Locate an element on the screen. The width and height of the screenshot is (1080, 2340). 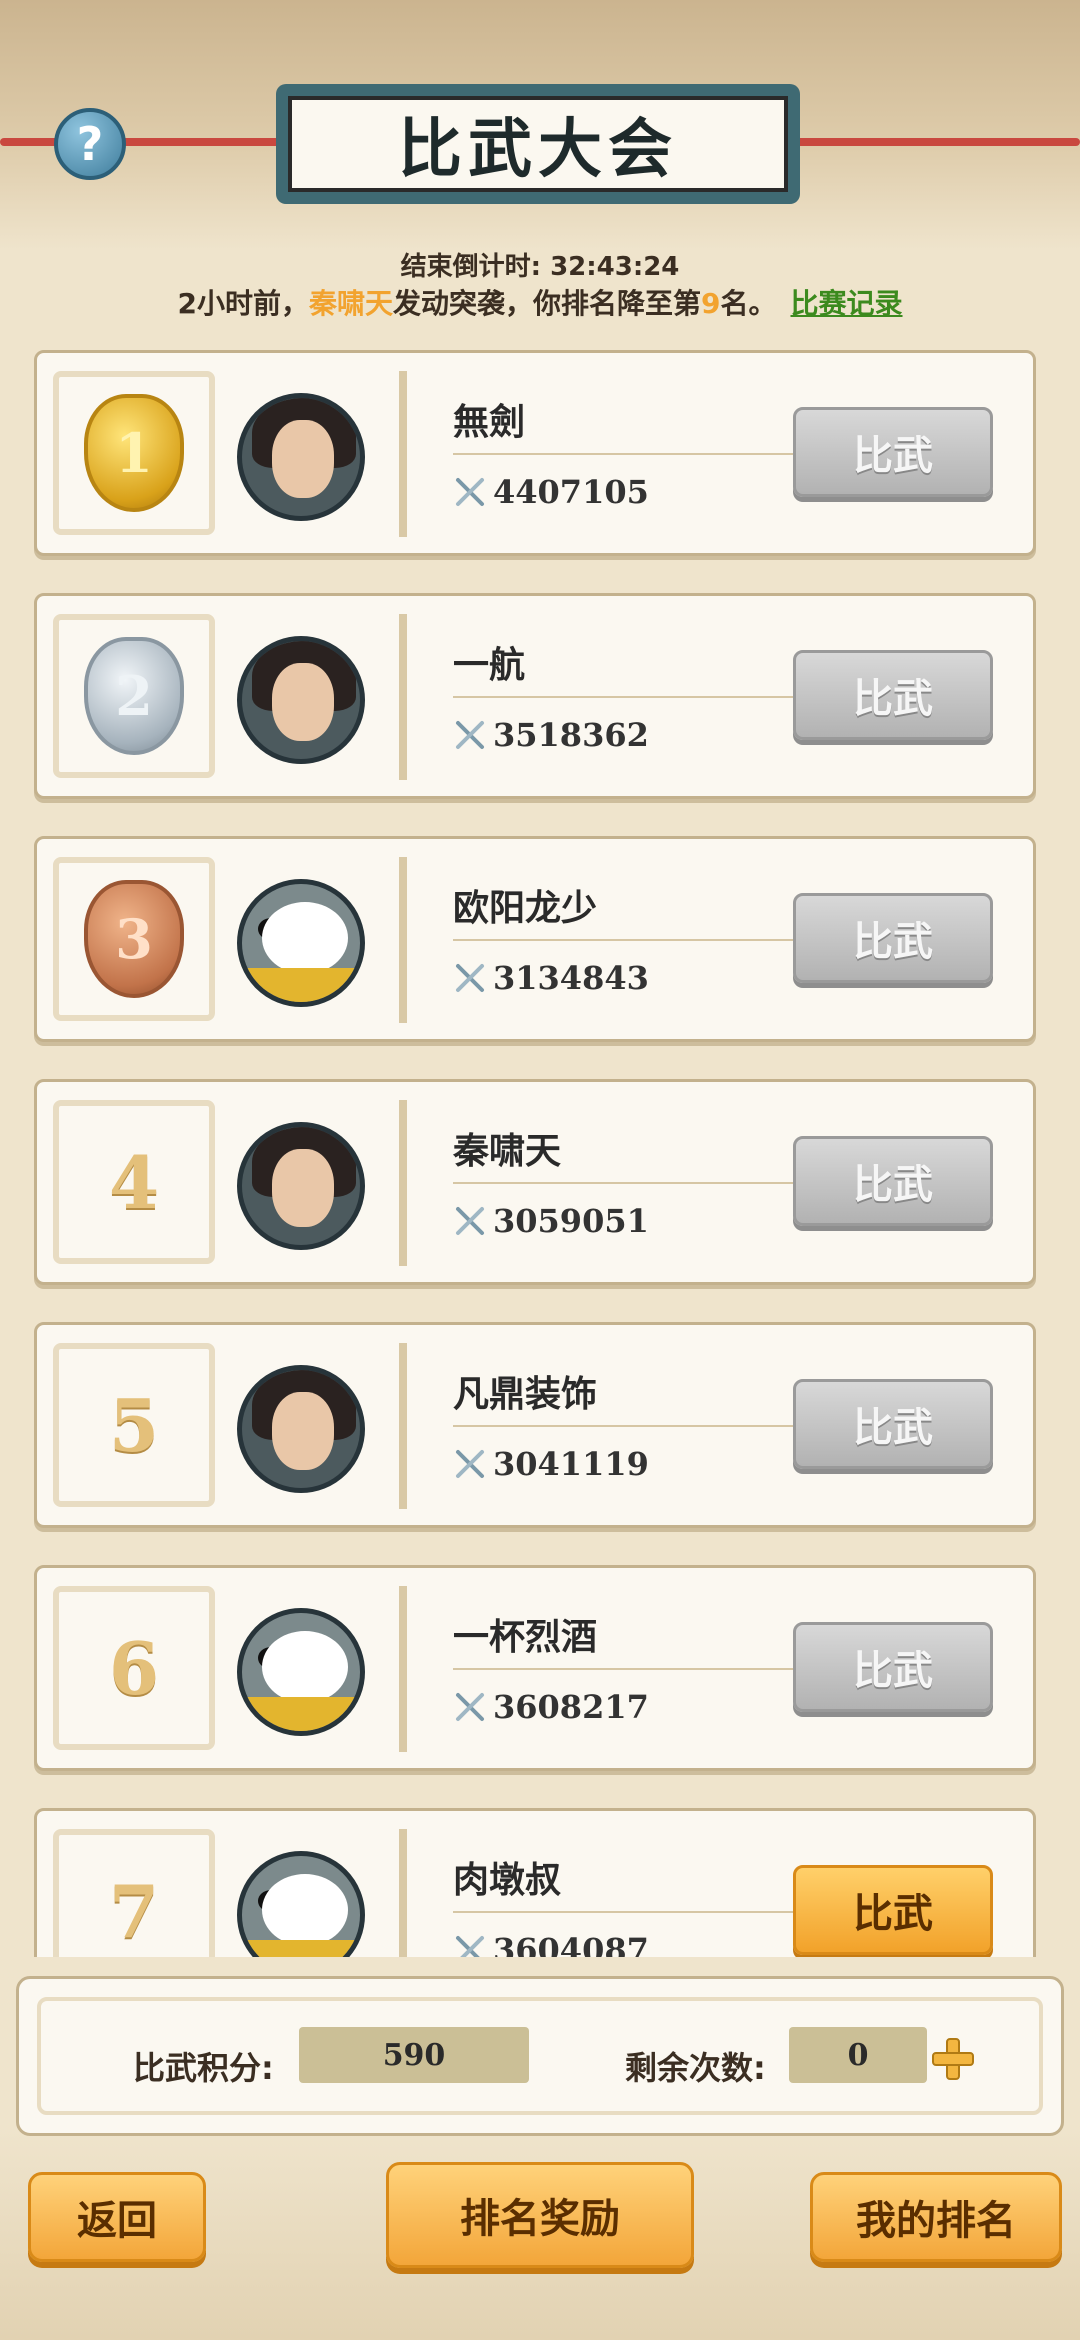
combat-power: 3041119 is located at coordinates (551, 1464).